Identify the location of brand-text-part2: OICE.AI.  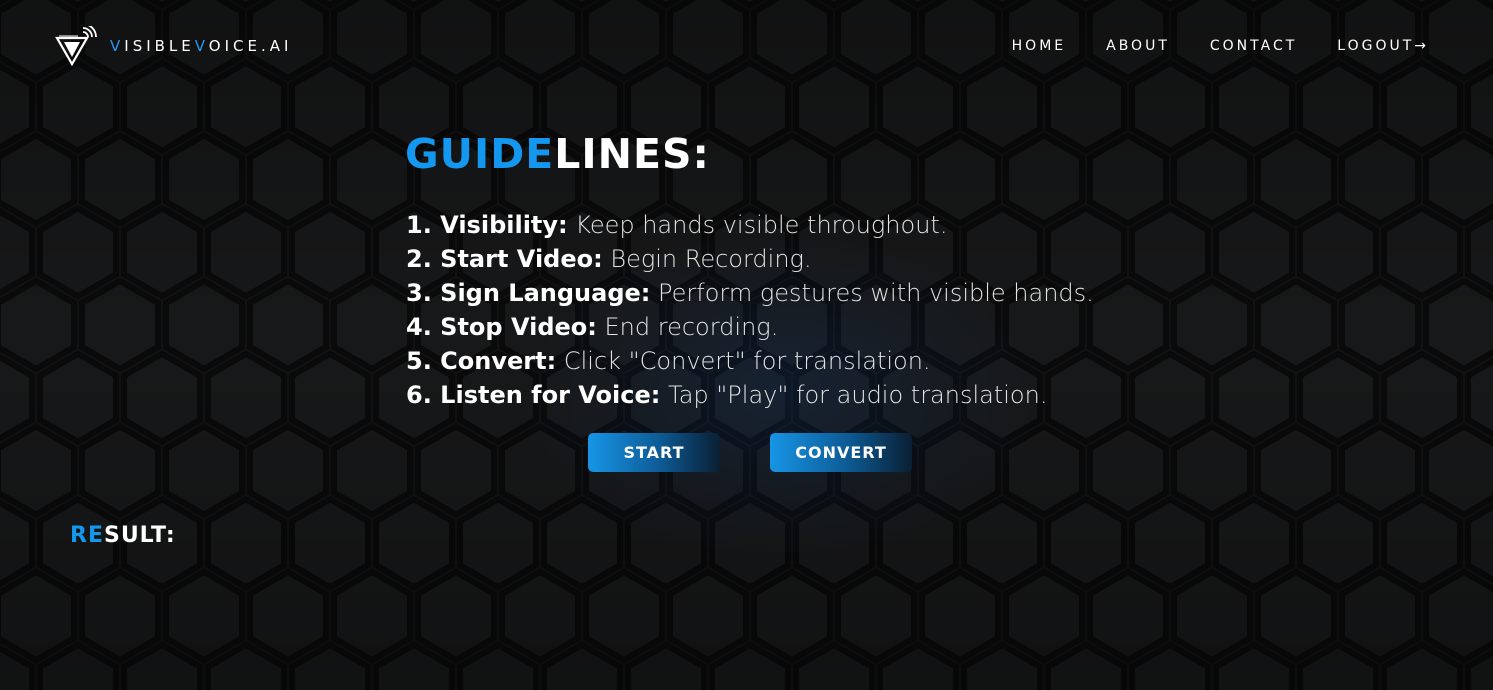
(250, 46).